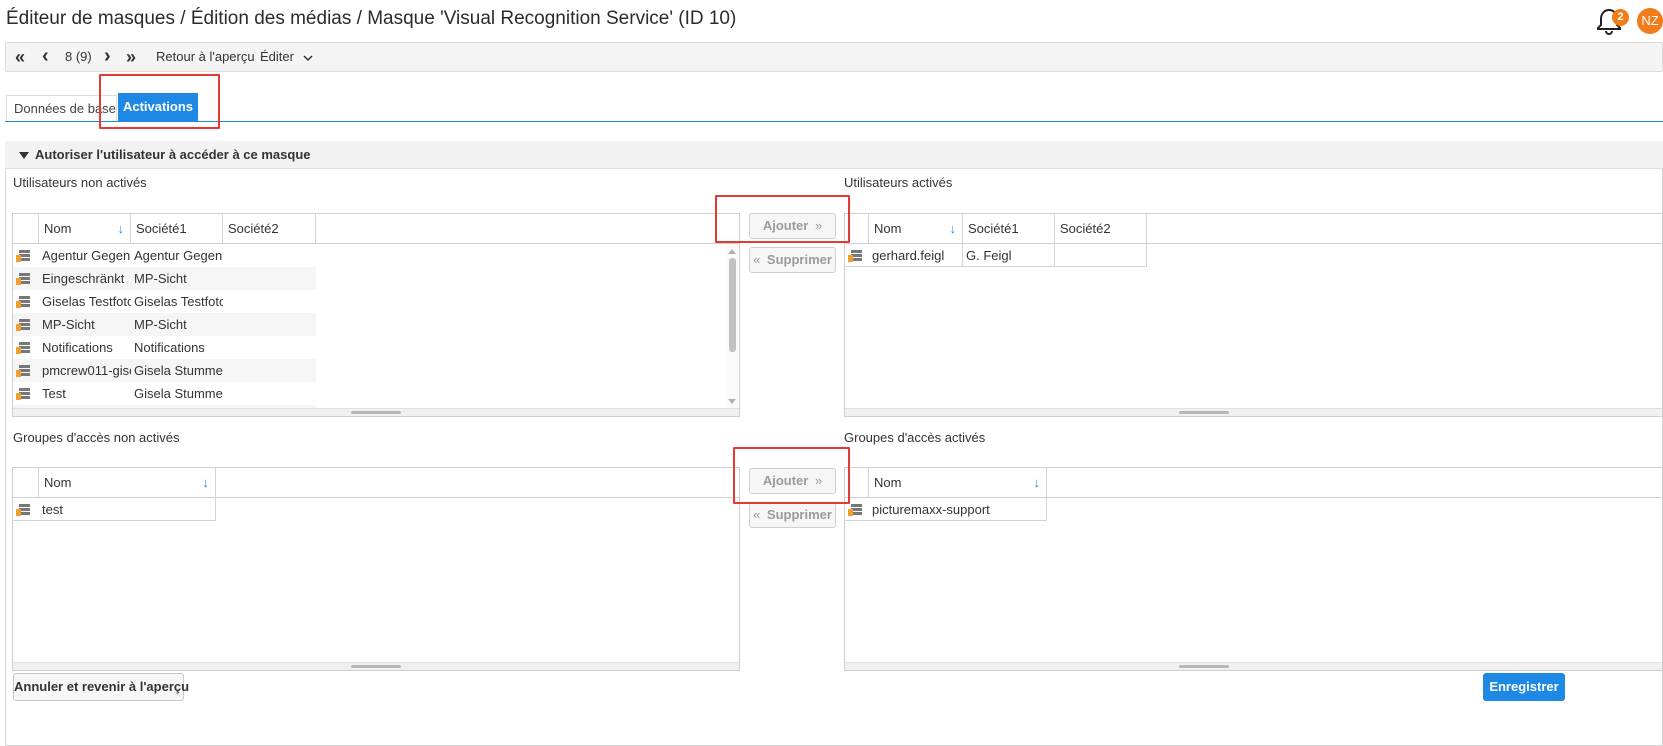  Describe the element at coordinates (83, 278) in the screenshot. I see `cell-nom: Eingeschränkt` at that location.